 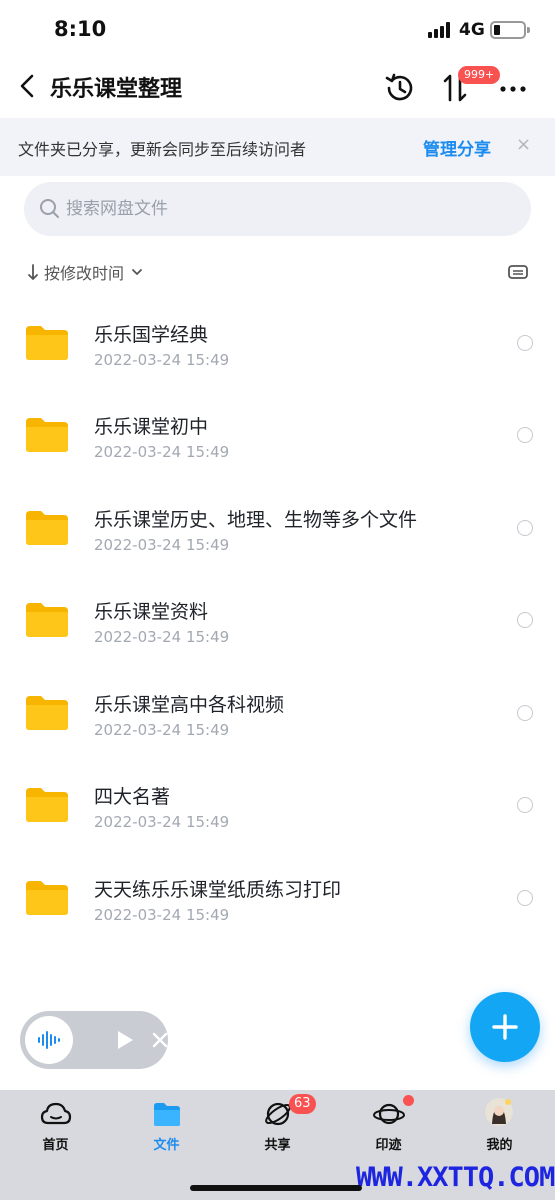 I want to click on notification-dot, so click(x=408, y=1100).